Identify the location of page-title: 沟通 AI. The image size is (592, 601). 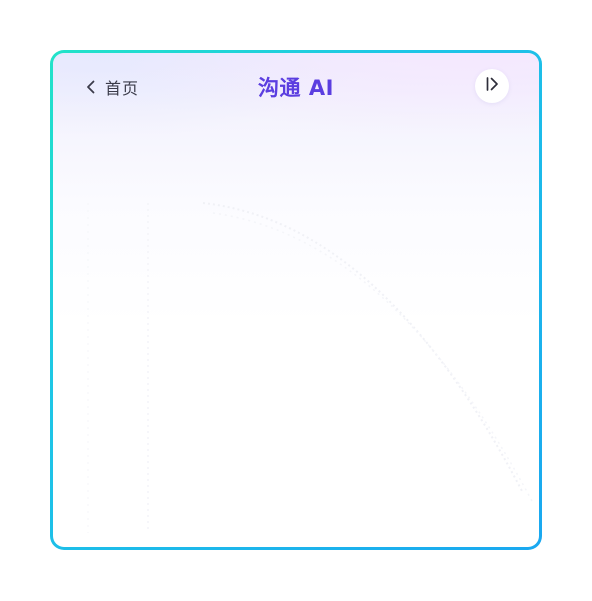
(296, 88).